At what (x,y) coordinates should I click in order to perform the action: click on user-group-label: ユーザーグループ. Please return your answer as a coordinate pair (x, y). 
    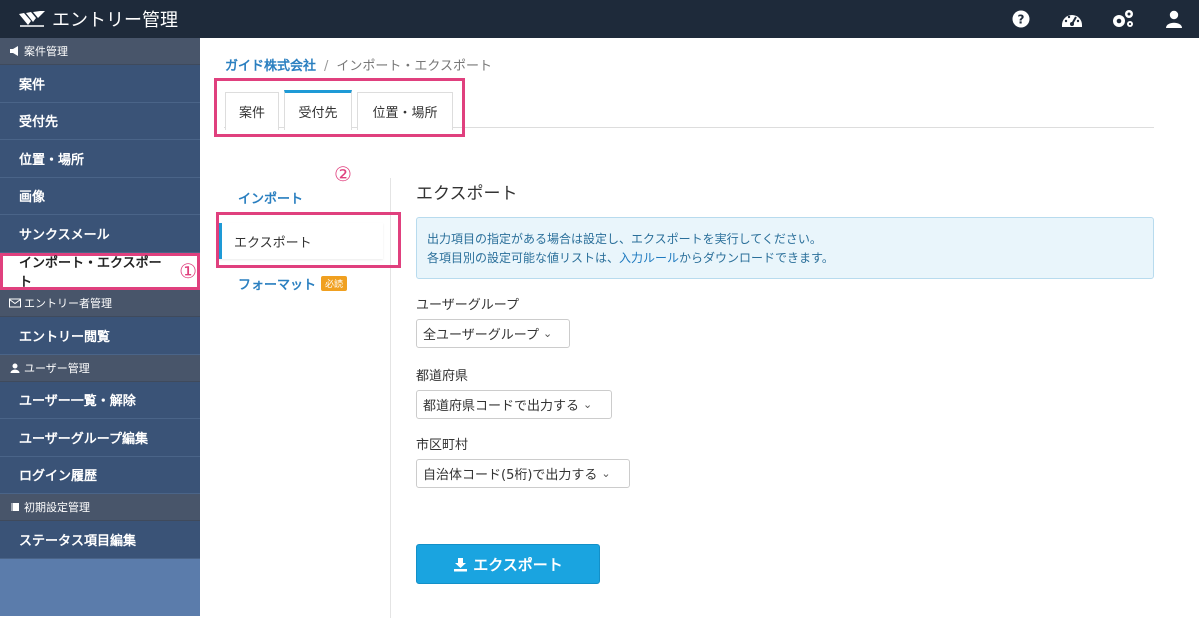
    Looking at the image, I should click on (467, 305).